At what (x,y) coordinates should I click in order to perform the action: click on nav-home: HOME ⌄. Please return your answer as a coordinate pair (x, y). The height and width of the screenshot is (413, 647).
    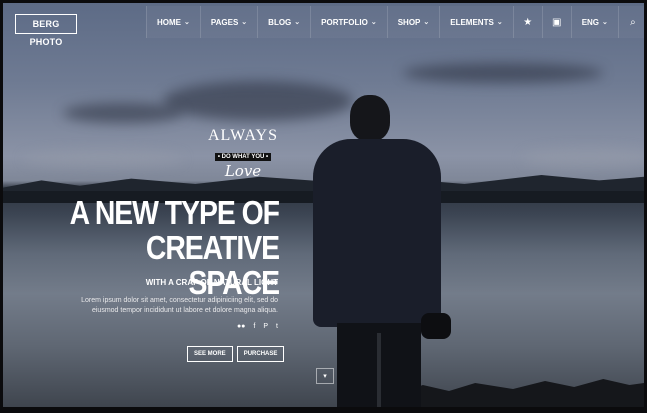
    Looking at the image, I should click on (173, 22).